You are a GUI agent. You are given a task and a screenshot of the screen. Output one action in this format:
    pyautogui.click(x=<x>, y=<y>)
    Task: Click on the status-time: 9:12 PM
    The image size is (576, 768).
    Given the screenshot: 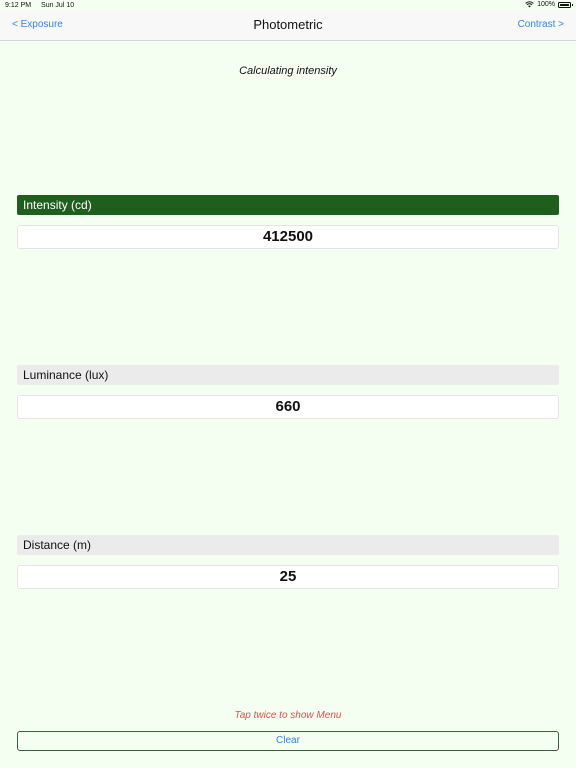 What is the action you would take?
    pyautogui.click(x=18, y=5)
    